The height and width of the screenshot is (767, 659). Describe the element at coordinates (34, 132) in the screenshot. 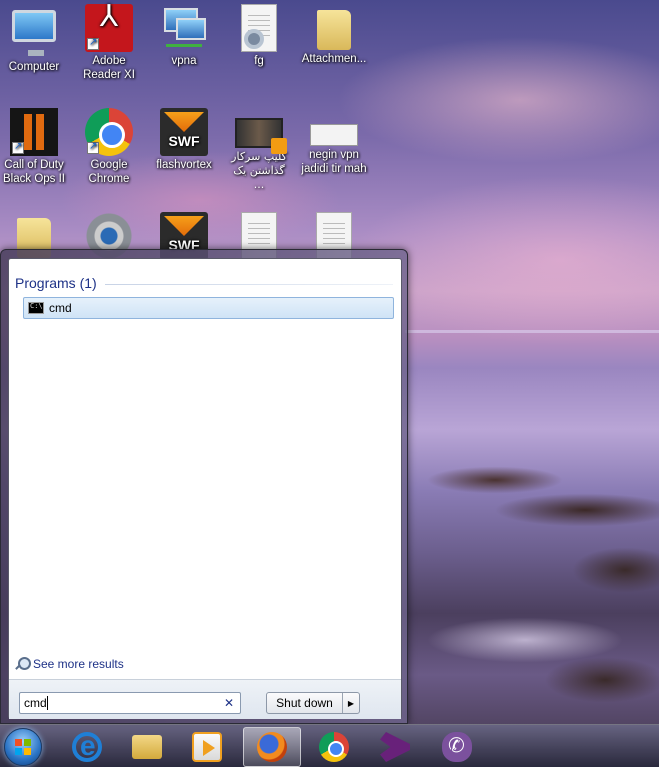

I see `game-icon` at that location.